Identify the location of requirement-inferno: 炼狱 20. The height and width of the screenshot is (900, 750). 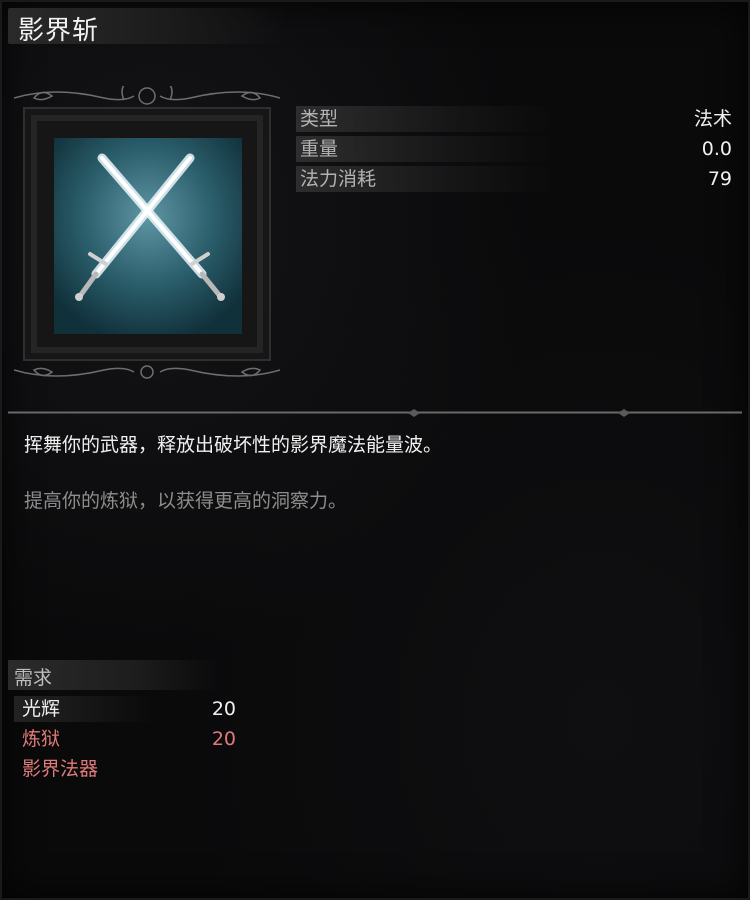
(129, 739).